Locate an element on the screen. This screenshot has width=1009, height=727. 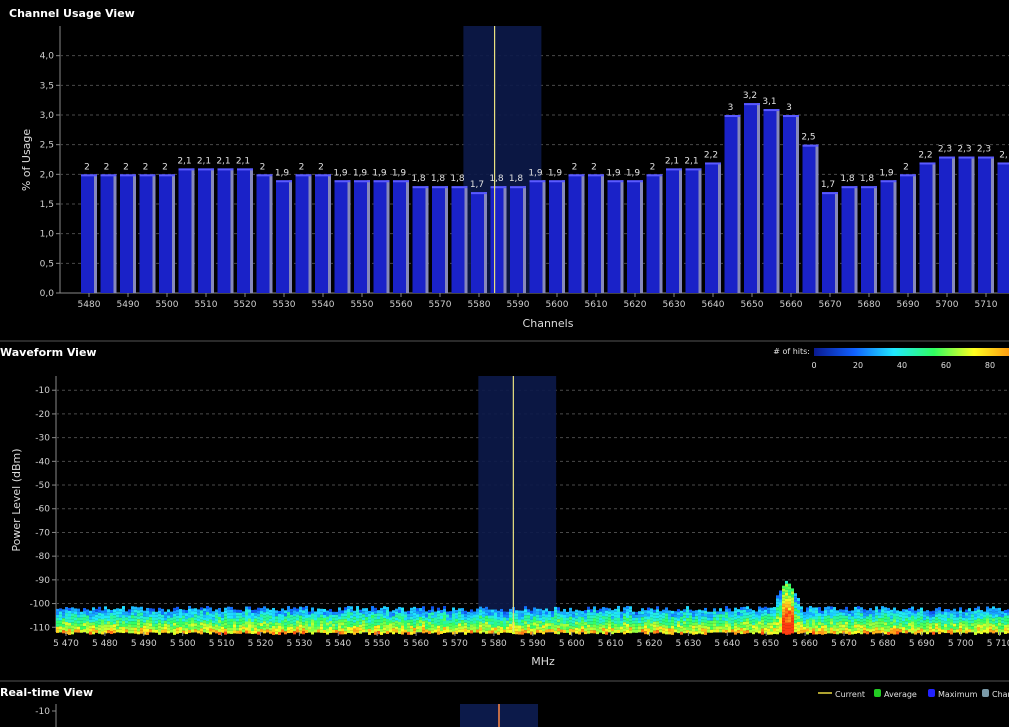
waveform-y-ticks: -10-20-30-40-50-60-70-80-90-100-110 is located at coordinates (43, 509).